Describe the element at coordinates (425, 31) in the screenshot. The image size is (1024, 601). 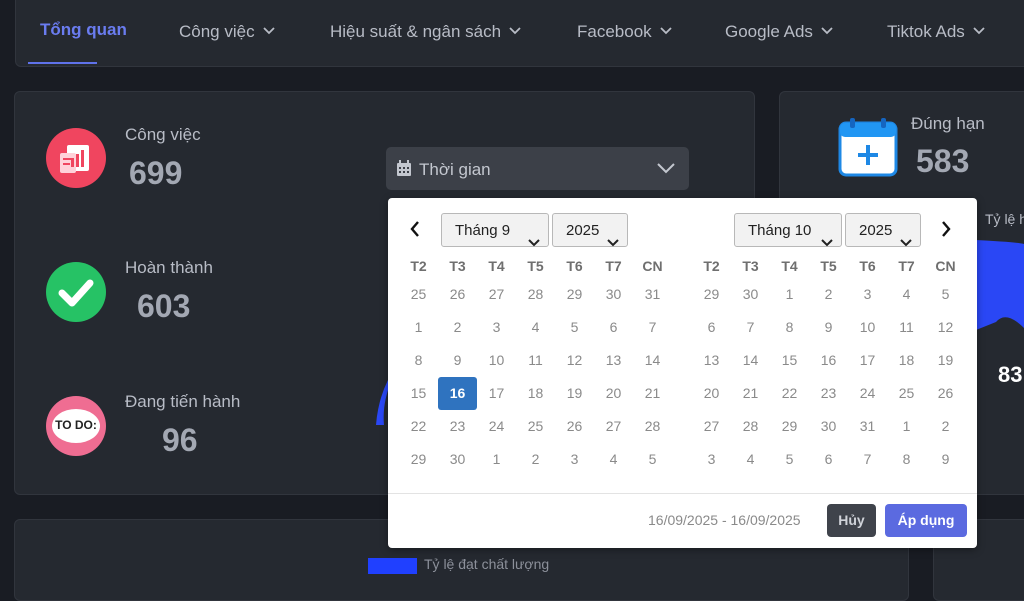
I see `nav-tab-performance-budget: Hiệu suất & ngân sách` at that location.